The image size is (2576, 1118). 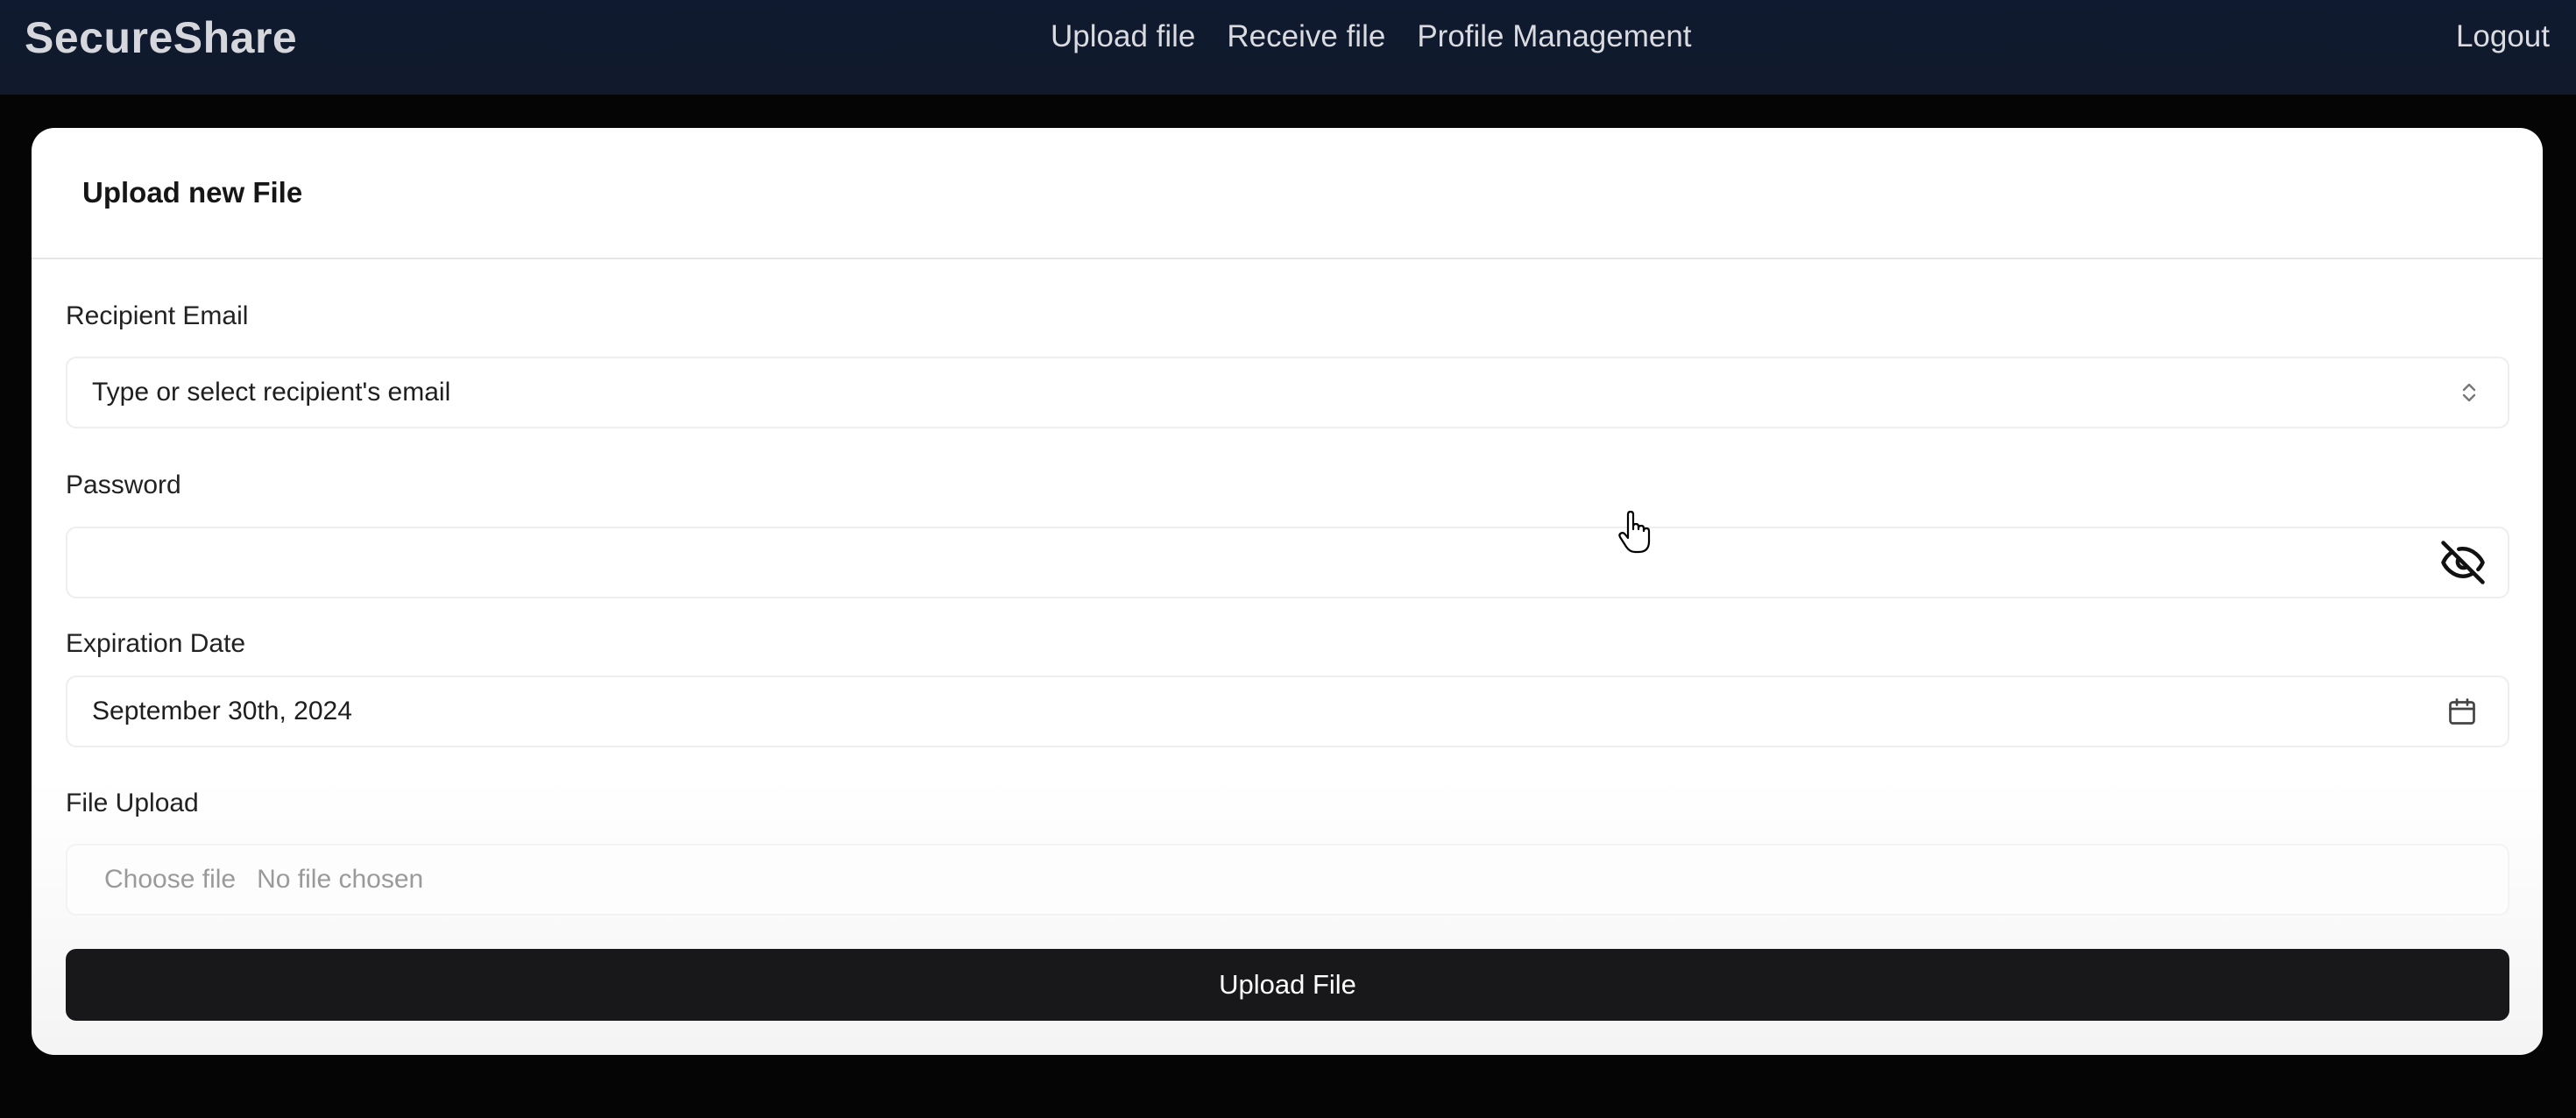 I want to click on eye-off-icon, so click(x=2463, y=562).